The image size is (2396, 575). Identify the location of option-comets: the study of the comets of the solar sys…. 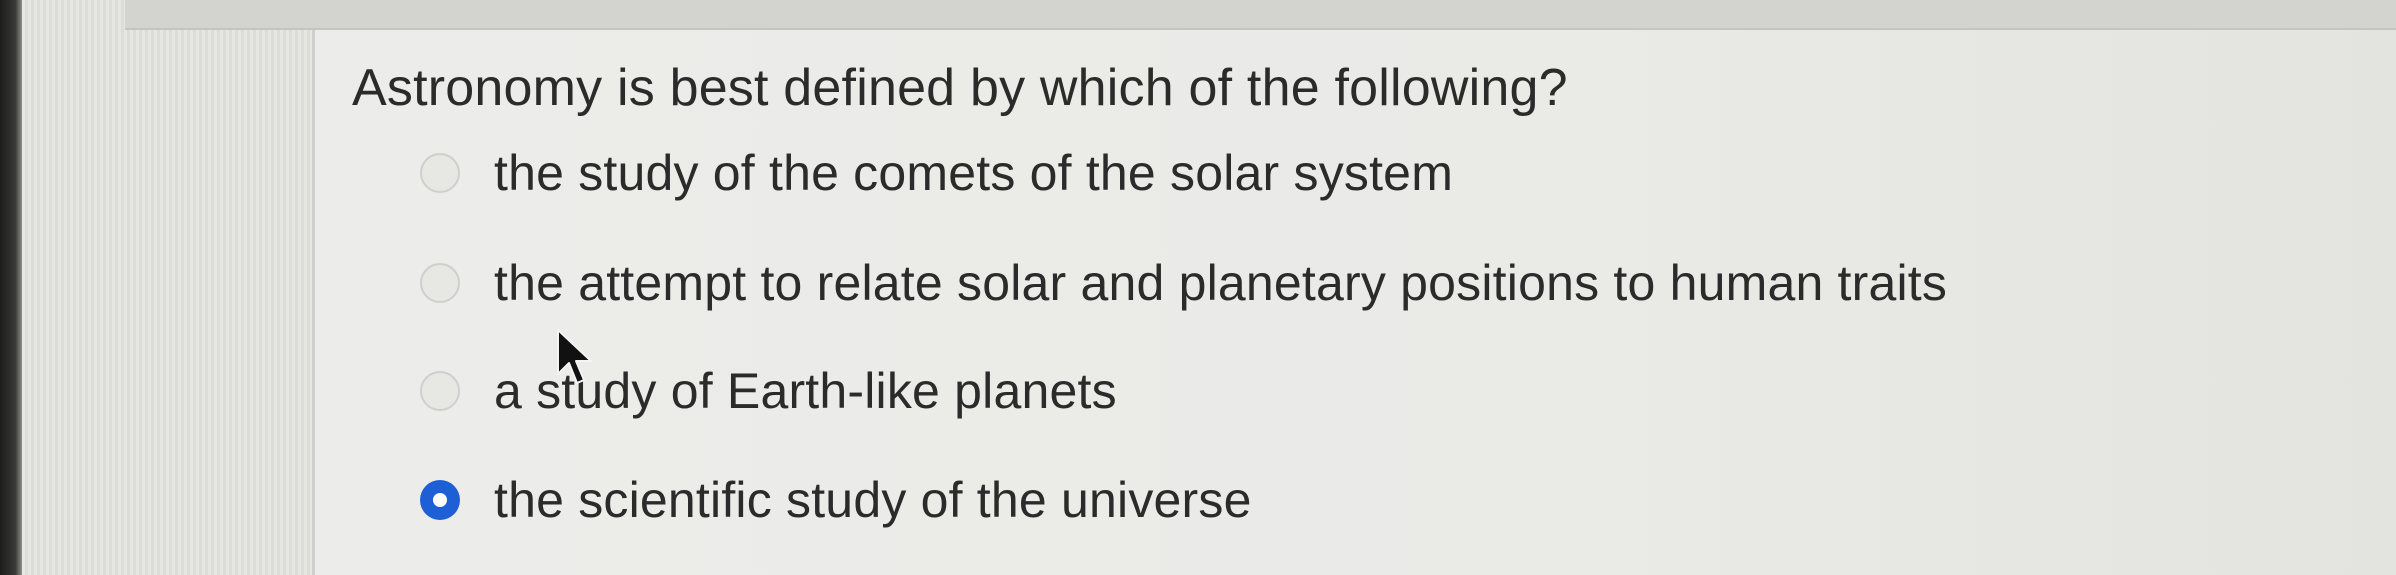
(936, 173).